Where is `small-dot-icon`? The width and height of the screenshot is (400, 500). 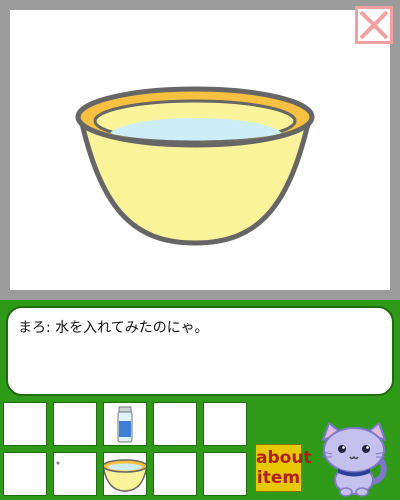 small-dot-icon is located at coordinates (58, 463).